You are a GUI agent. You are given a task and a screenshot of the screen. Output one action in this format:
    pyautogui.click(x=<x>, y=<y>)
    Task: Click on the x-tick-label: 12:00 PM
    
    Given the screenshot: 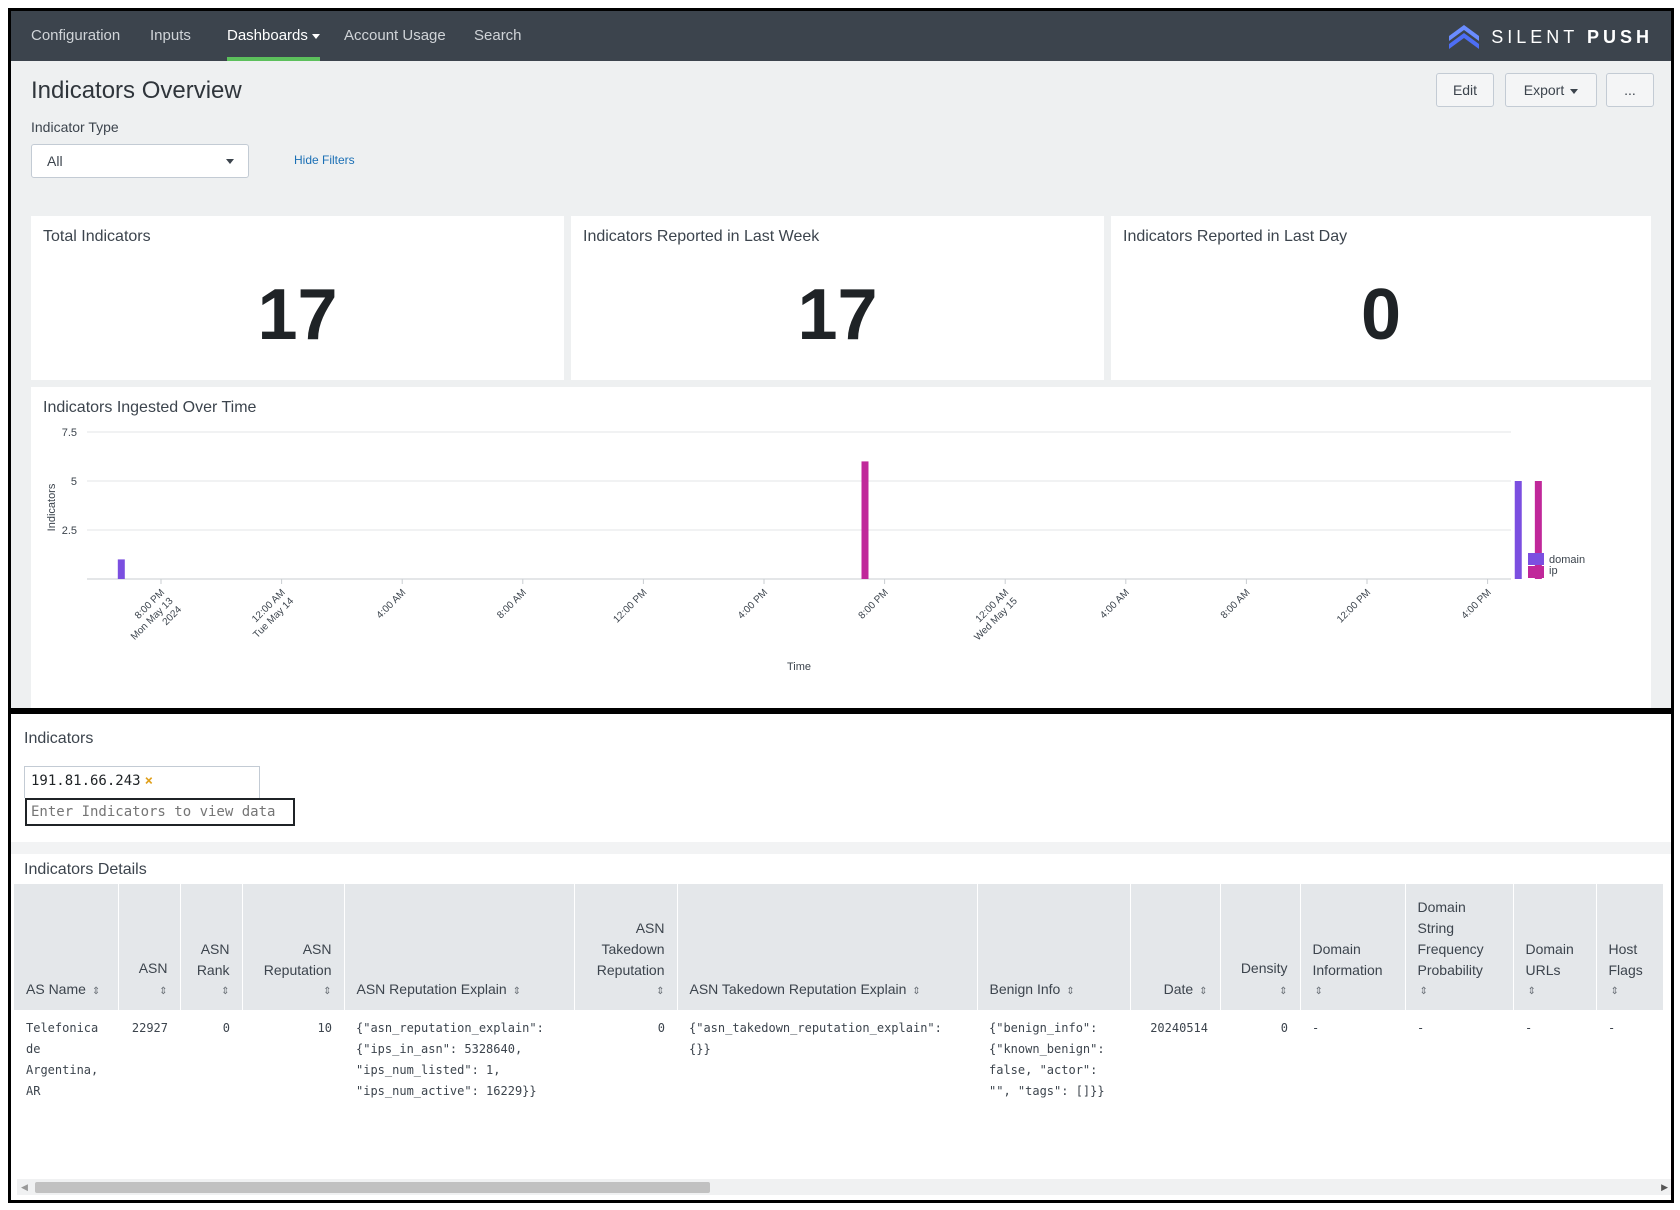 What is the action you would take?
    pyautogui.click(x=630, y=606)
    